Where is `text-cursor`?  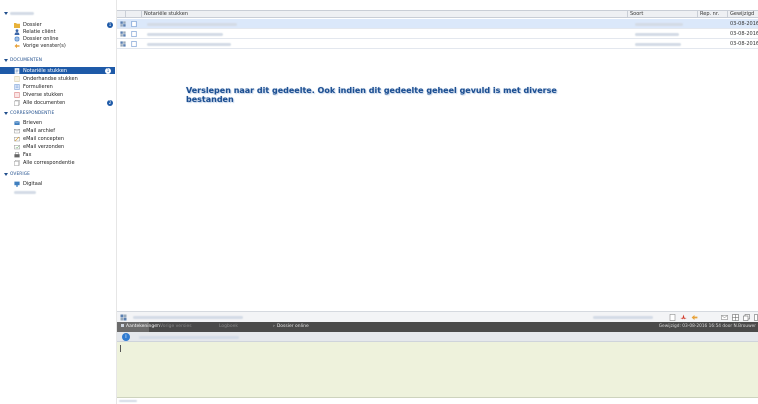 text-cursor is located at coordinates (120, 348).